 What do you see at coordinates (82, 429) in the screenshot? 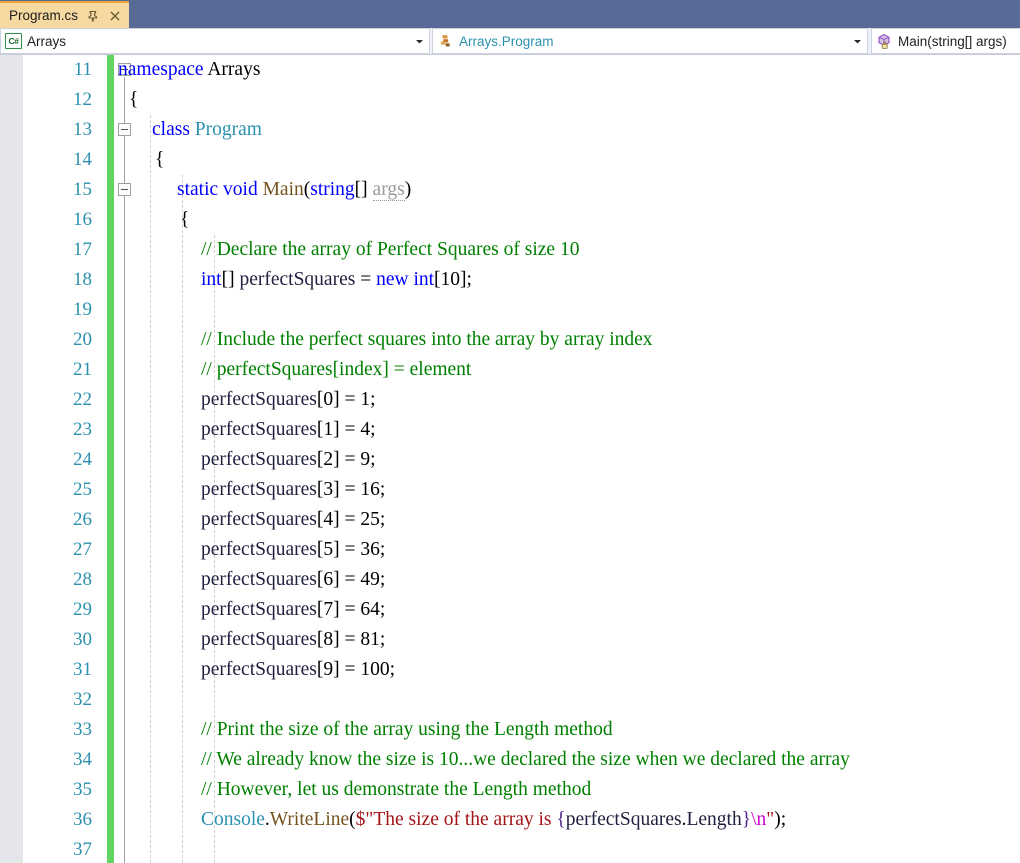
I see `line-number: 23` at bounding box center [82, 429].